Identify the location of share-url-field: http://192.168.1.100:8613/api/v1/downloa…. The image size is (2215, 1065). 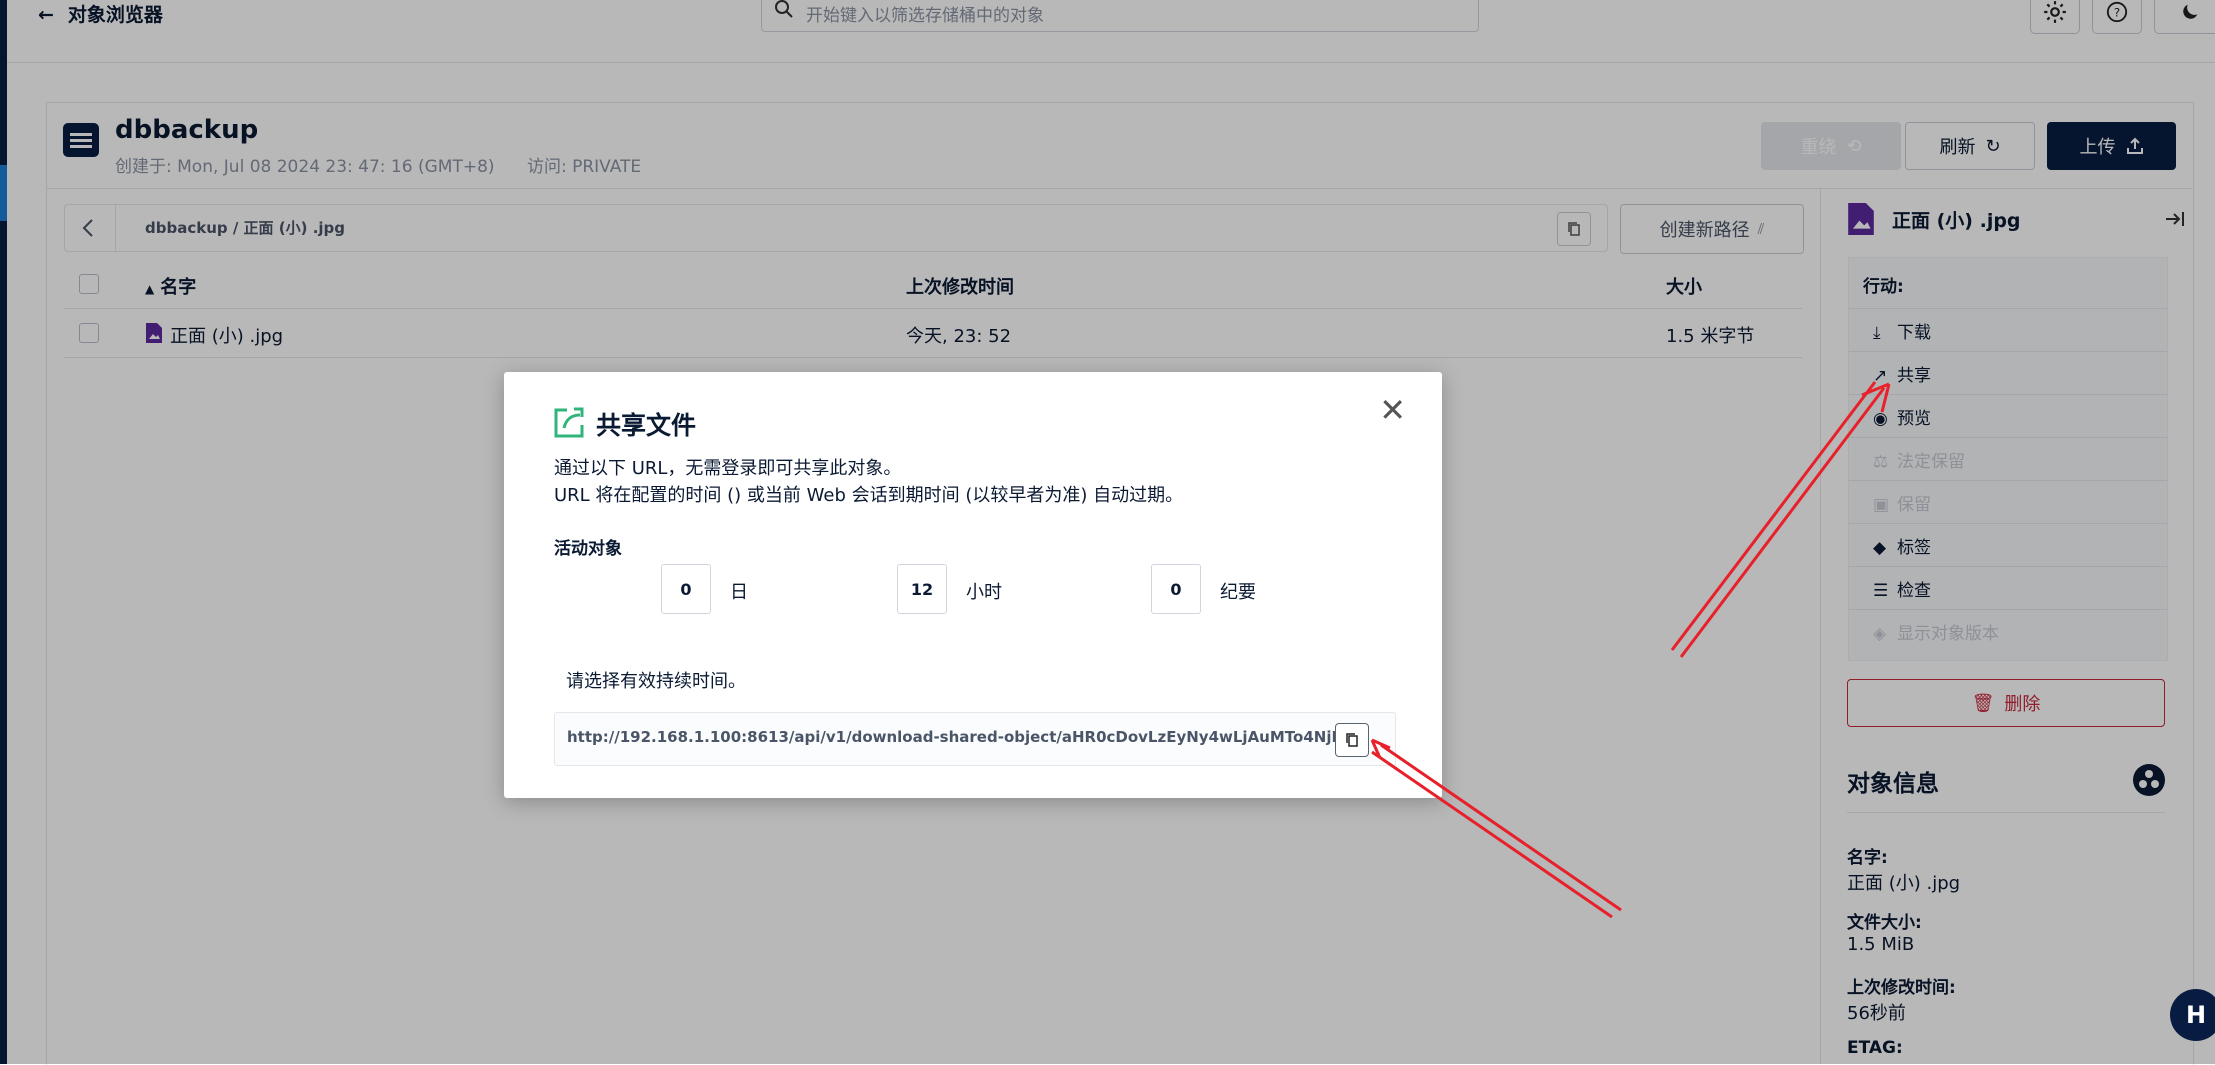
(975, 739).